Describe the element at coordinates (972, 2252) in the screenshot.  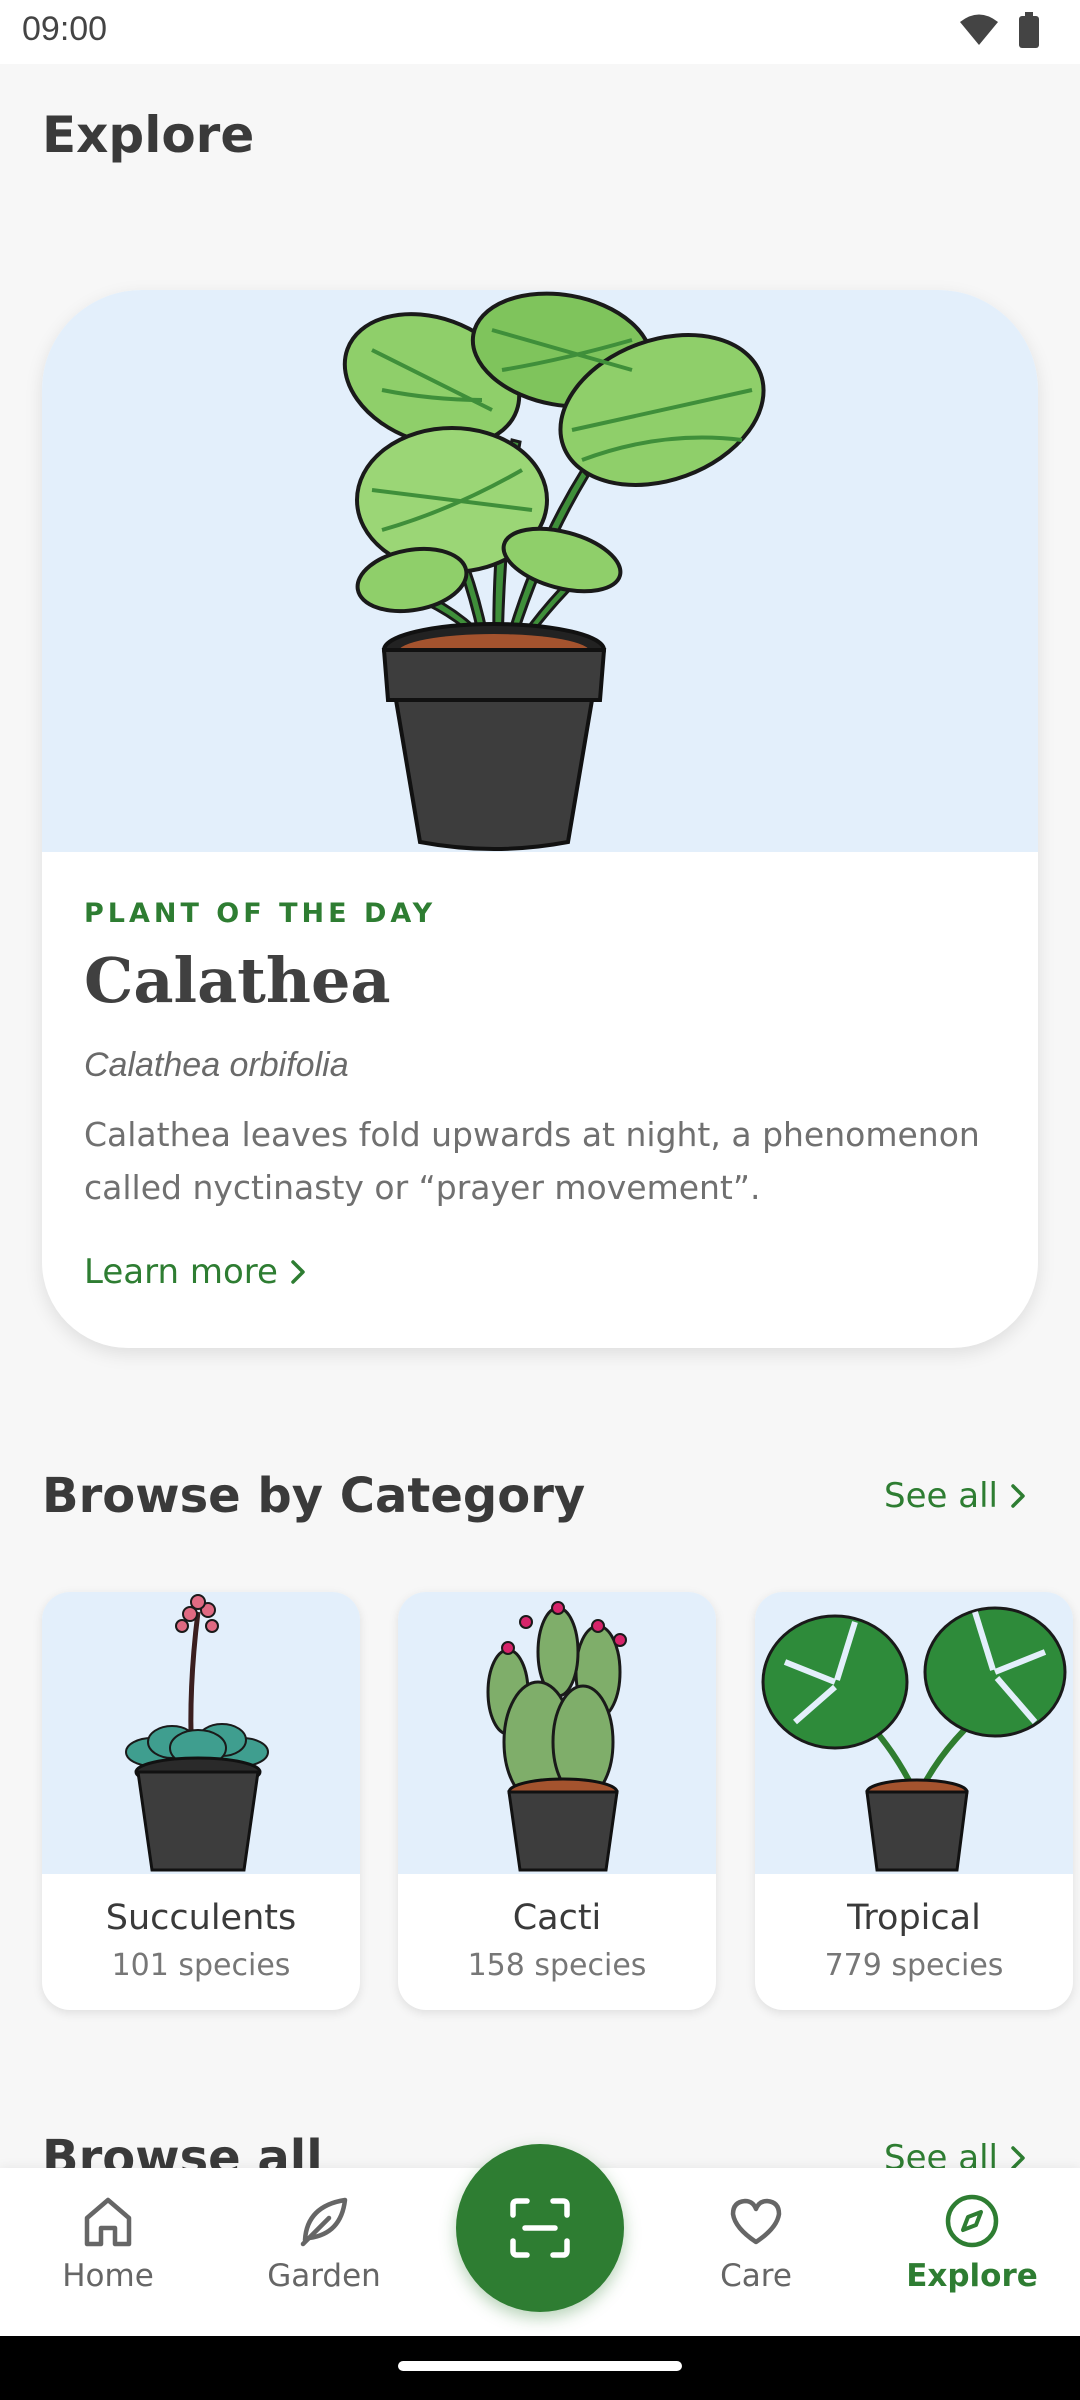
I see `nav-item-explore: Explore` at that location.